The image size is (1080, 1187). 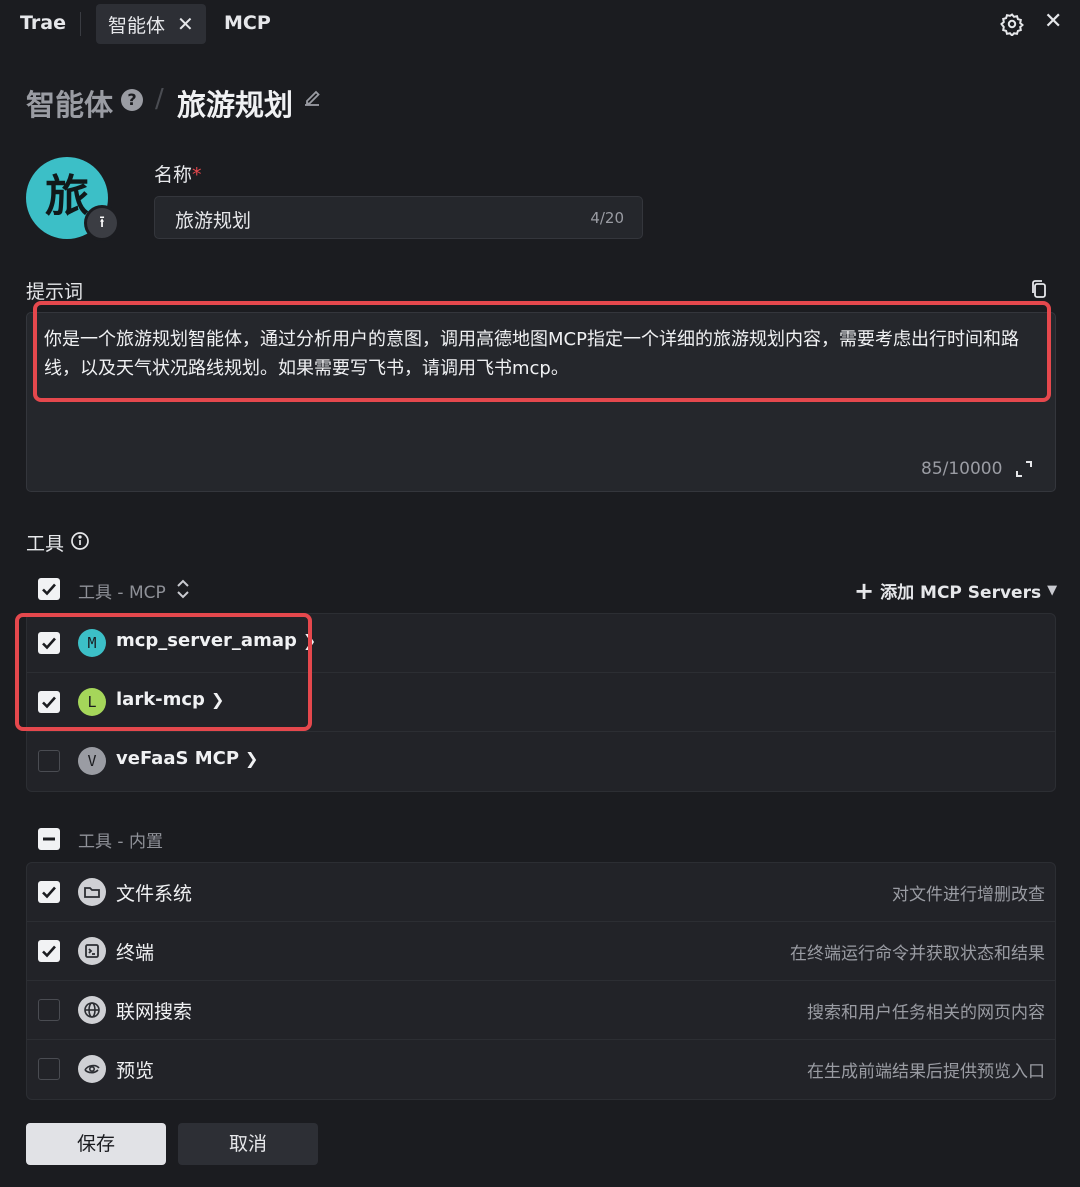 What do you see at coordinates (80, 24) in the screenshot?
I see `tab-divider` at bounding box center [80, 24].